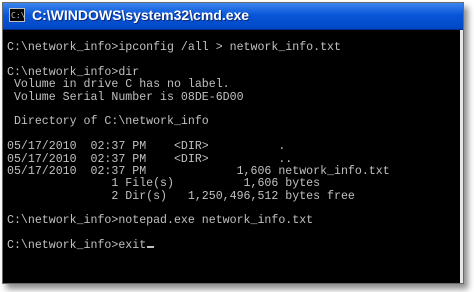 This screenshot has height=292, width=474. What do you see at coordinates (181, 196) in the screenshot?
I see `console-line: 2 Dir(s) 1,250,496,512 bytes free` at bounding box center [181, 196].